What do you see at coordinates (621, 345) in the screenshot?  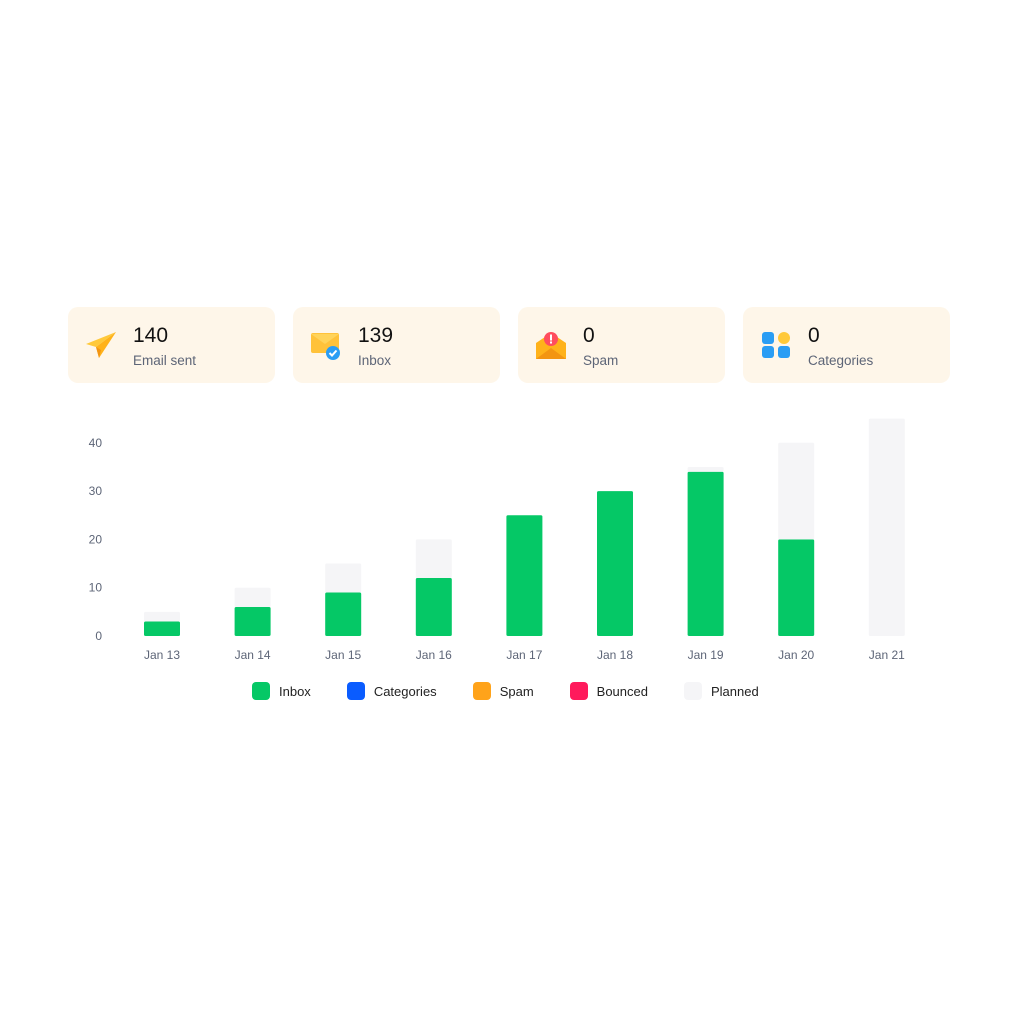 I see `stat-card-spam: 0 Spam` at bounding box center [621, 345].